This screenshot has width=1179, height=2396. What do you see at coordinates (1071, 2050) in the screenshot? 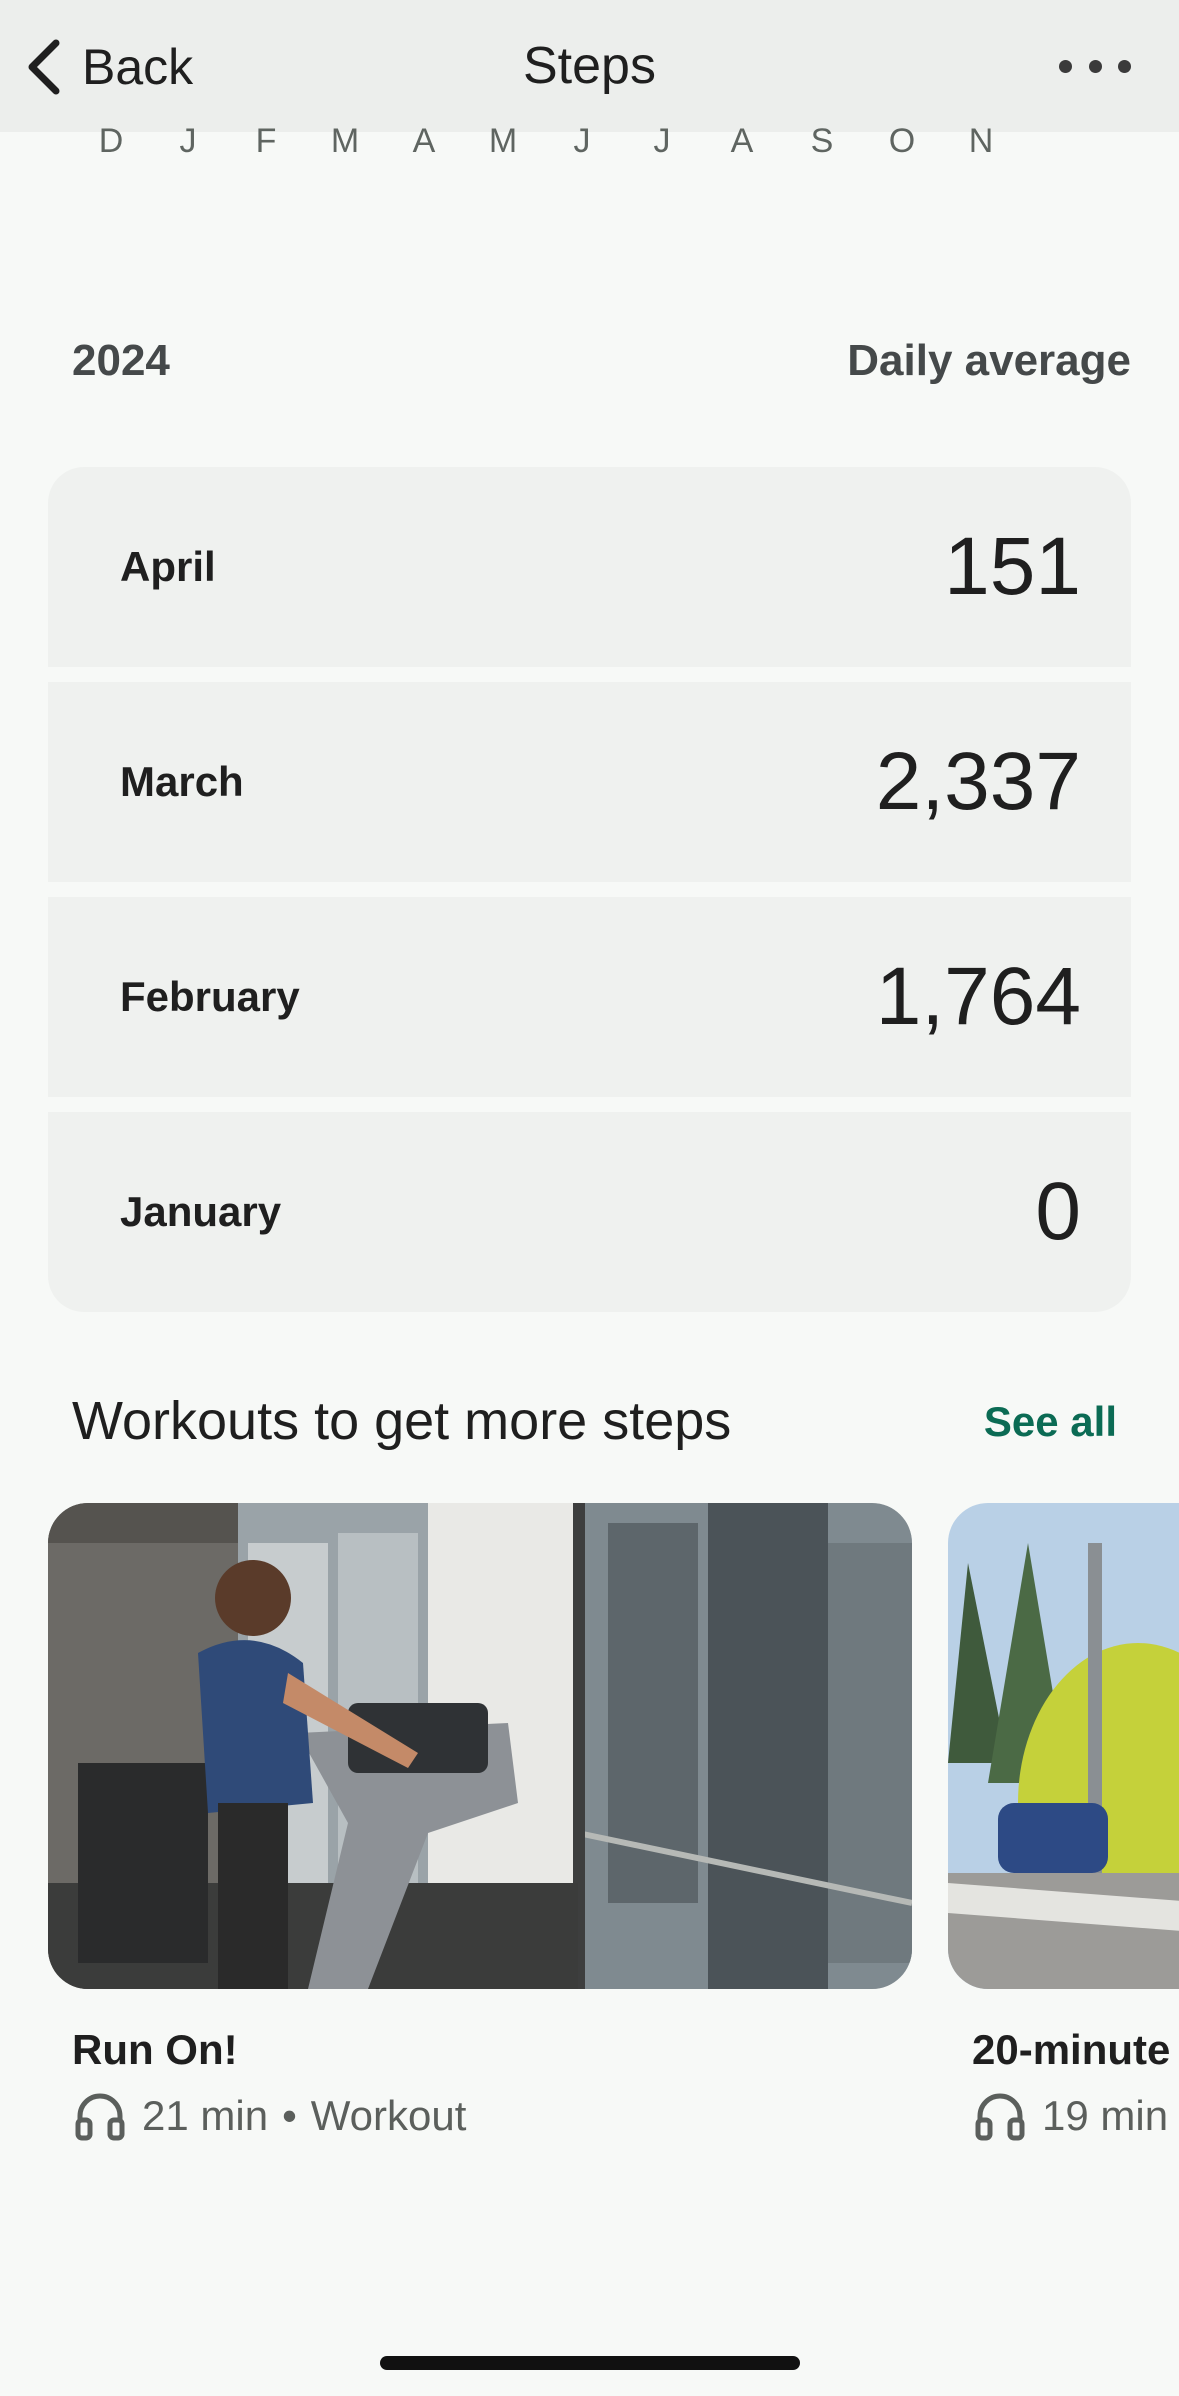
I see `workout-title: 20-minute` at bounding box center [1071, 2050].